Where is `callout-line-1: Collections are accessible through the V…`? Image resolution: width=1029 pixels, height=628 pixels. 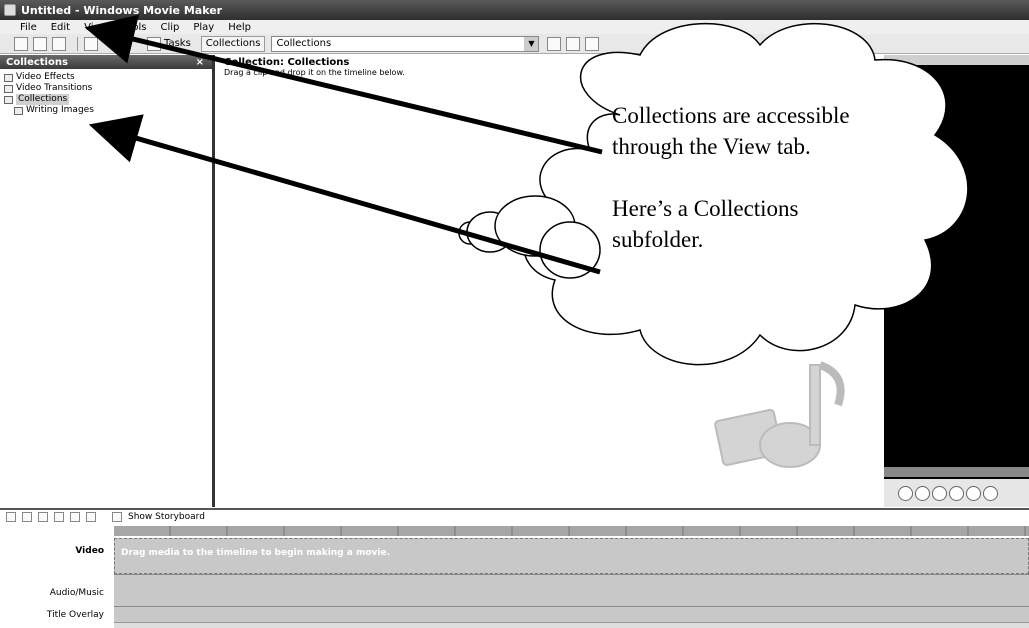
callout-line-1: Collections are accessible through the V… is located at coordinates (731, 131).